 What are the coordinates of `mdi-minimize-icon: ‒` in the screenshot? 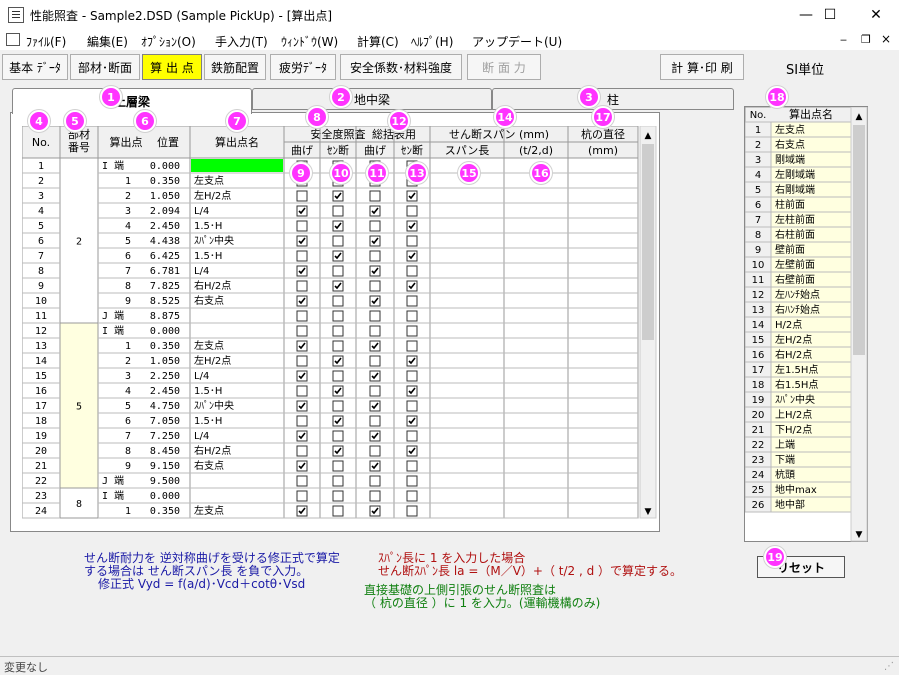 It's located at (843, 39).